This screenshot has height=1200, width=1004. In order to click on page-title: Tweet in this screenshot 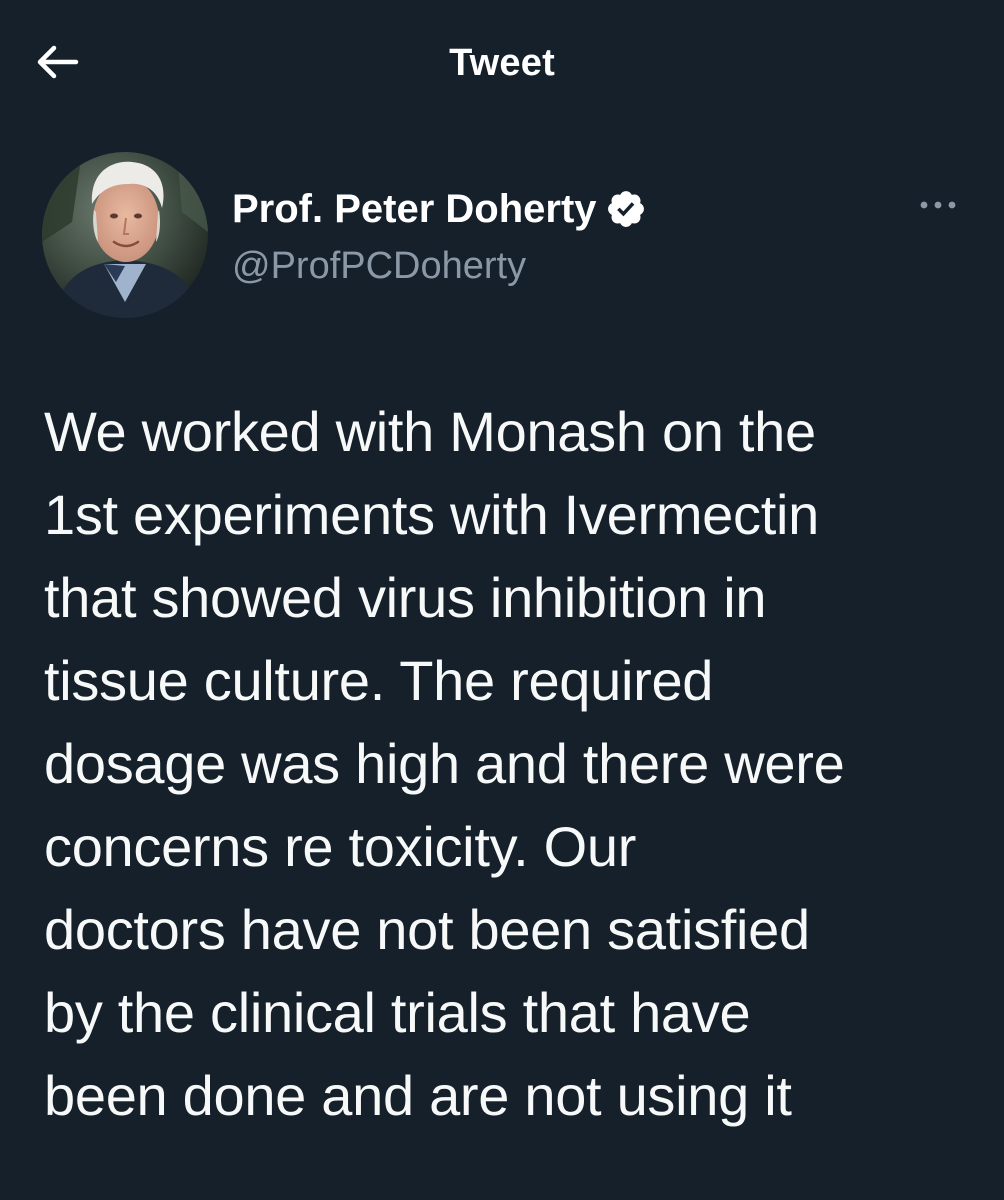, I will do `click(502, 63)`.